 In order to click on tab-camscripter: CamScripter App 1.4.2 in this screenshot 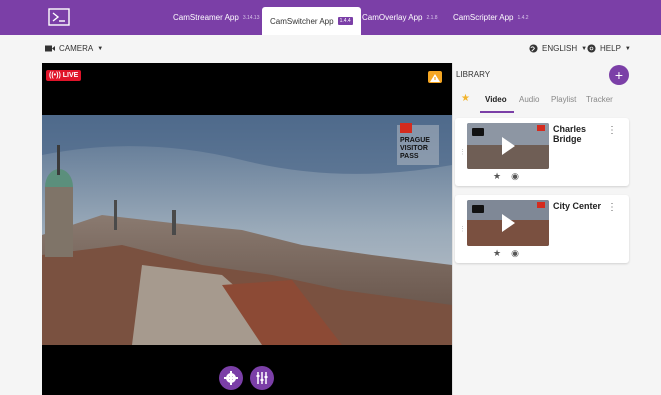, I will do `click(491, 17)`.